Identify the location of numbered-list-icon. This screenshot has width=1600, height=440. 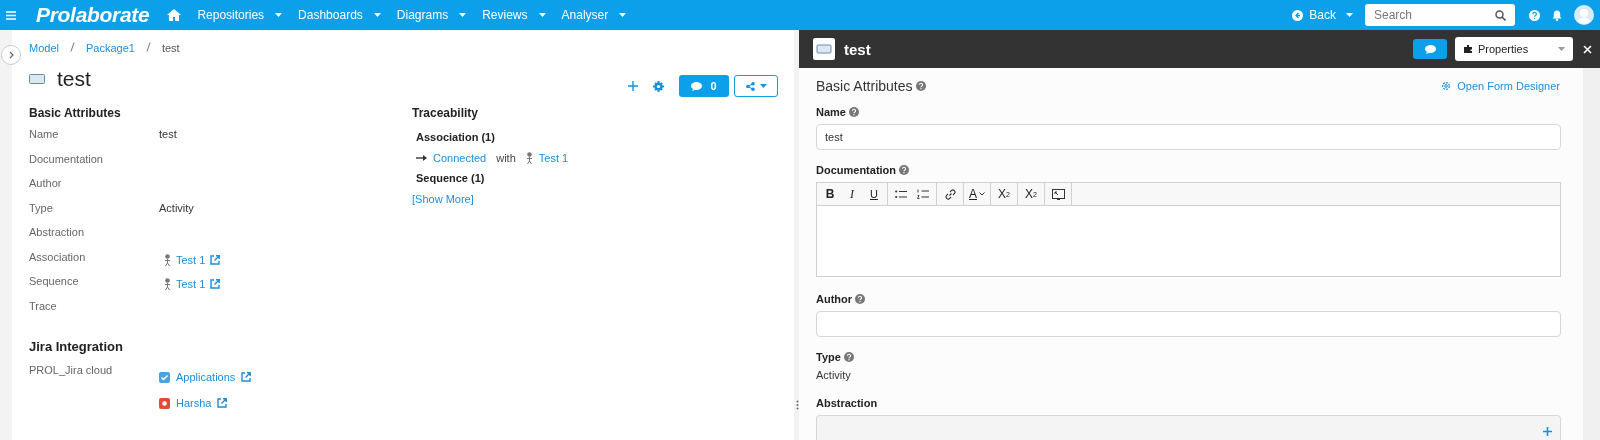
(923, 194).